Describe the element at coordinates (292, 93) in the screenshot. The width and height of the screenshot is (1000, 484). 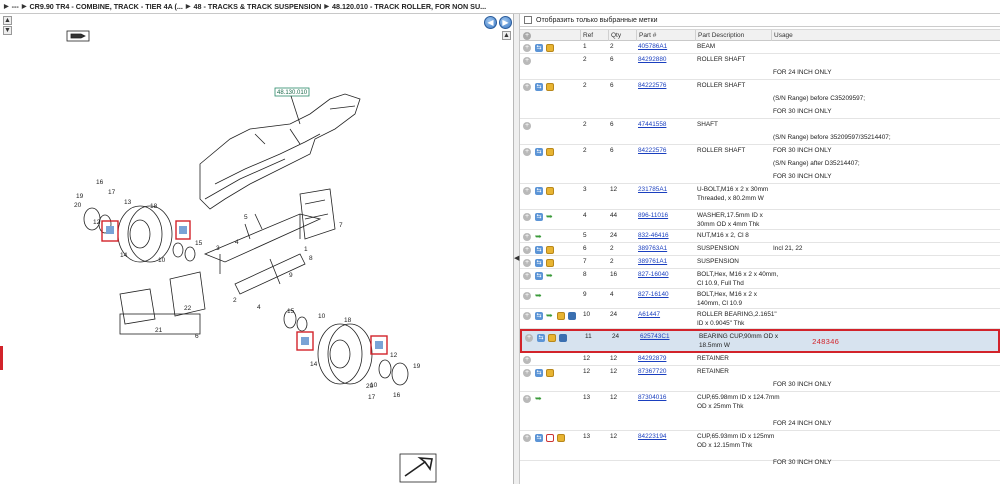
I see `diagram-ref-label: 48.130.010` at that location.